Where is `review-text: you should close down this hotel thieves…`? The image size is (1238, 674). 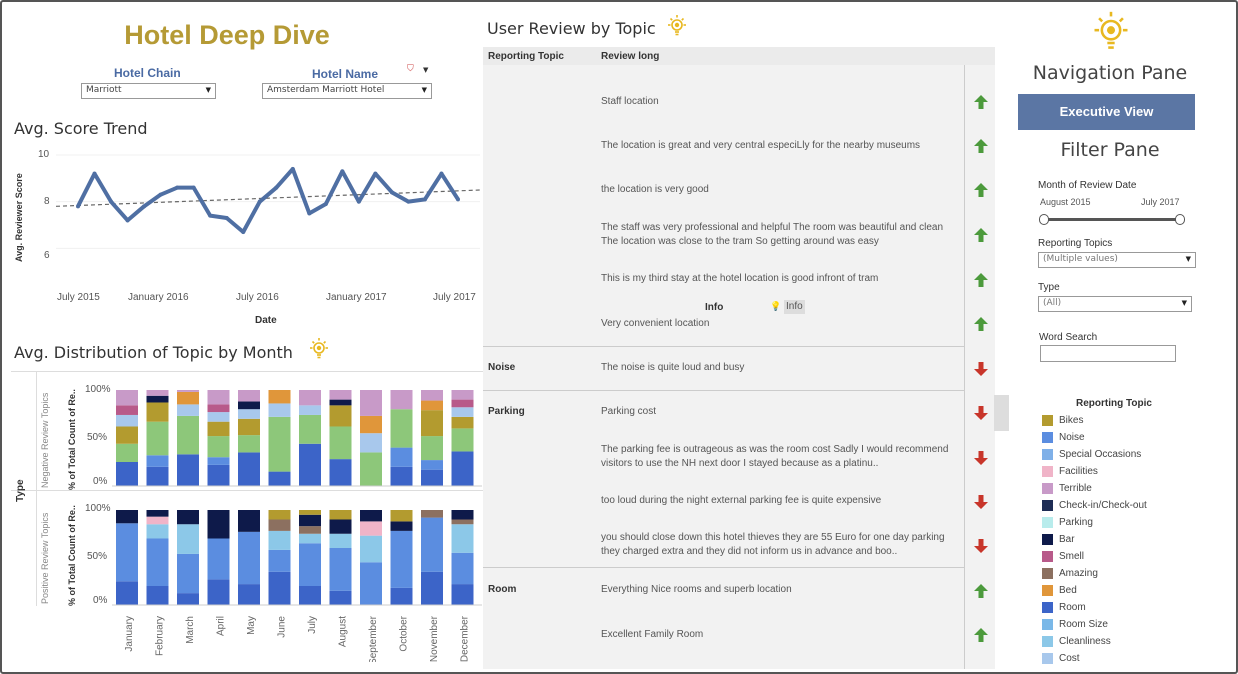
review-text: you should close down this hotel thieves… is located at coordinates (781, 545).